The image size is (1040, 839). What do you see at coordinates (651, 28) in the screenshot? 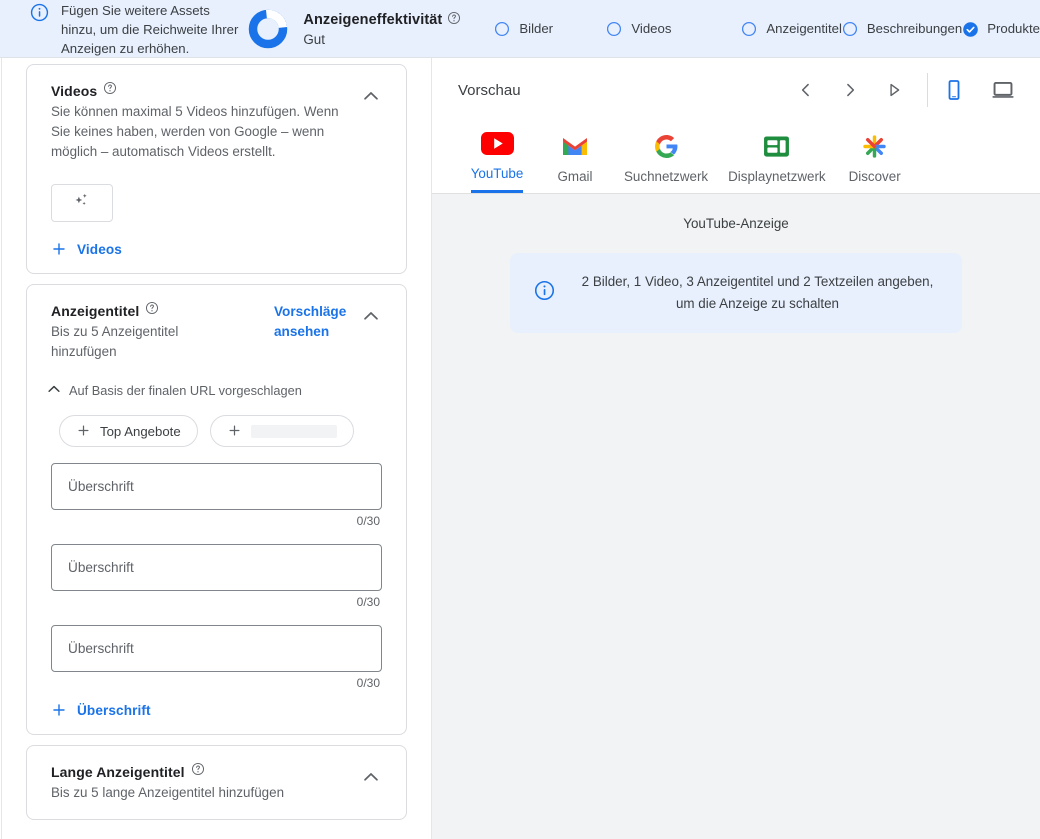
I see `check-label: Videos` at bounding box center [651, 28].